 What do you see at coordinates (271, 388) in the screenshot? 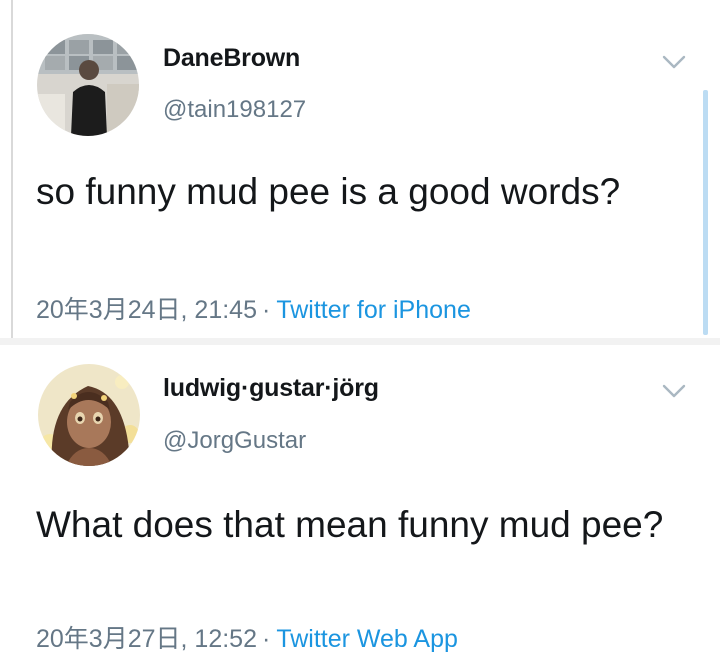
I see `display-name: ludwig·gustar·jörg` at bounding box center [271, 388].